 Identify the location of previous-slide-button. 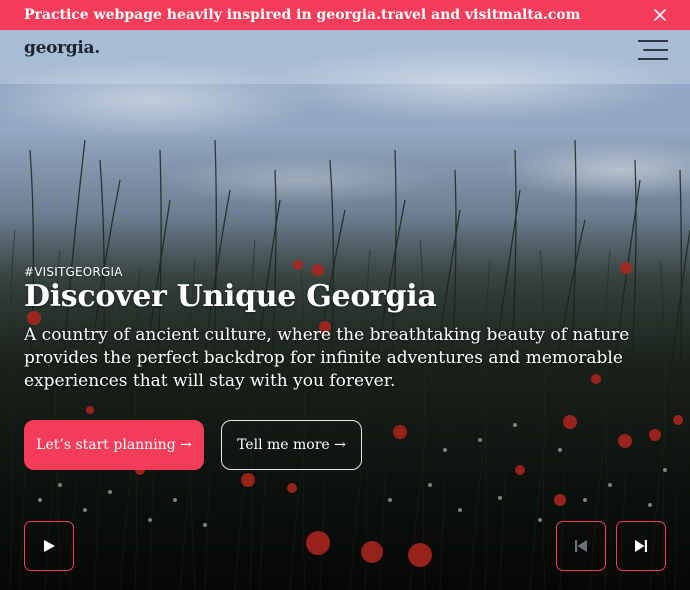
(581, 546).